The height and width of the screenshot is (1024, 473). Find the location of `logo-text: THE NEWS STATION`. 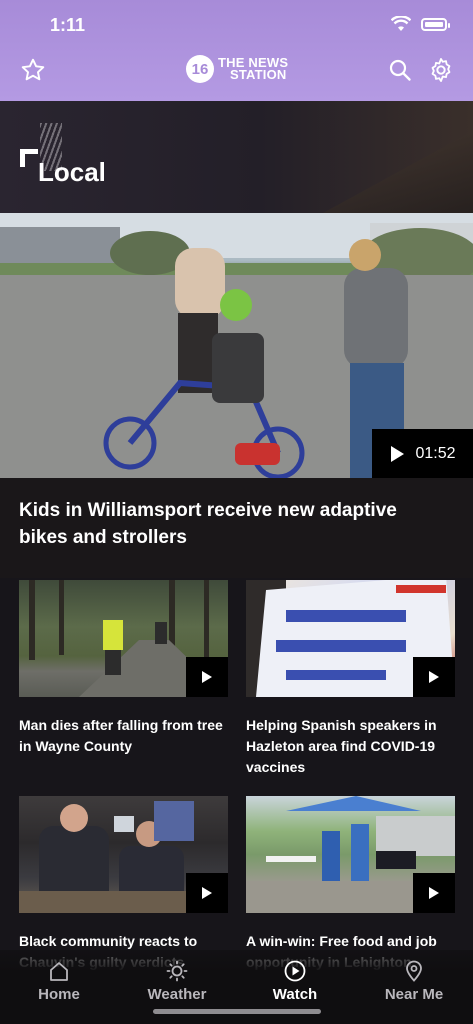

logo-text: THE NEWS STATION is located at coordinates (253, 69).